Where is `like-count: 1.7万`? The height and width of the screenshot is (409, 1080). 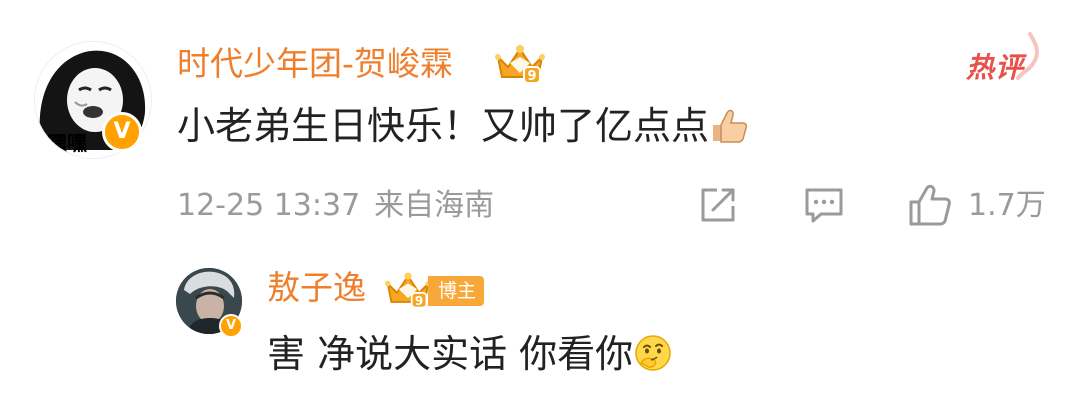 like-count: 1.7万 is located at coordinates (1007, 205).